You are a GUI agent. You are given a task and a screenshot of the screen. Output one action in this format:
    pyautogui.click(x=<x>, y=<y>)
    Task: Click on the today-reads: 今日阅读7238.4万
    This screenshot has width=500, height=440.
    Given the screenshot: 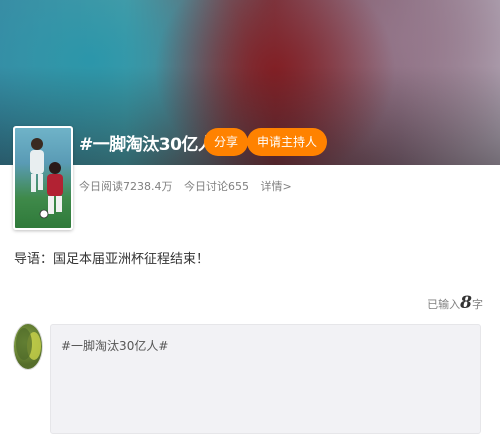 What is the action you would take?
    pyautogui.click(x=126, y=186)
    